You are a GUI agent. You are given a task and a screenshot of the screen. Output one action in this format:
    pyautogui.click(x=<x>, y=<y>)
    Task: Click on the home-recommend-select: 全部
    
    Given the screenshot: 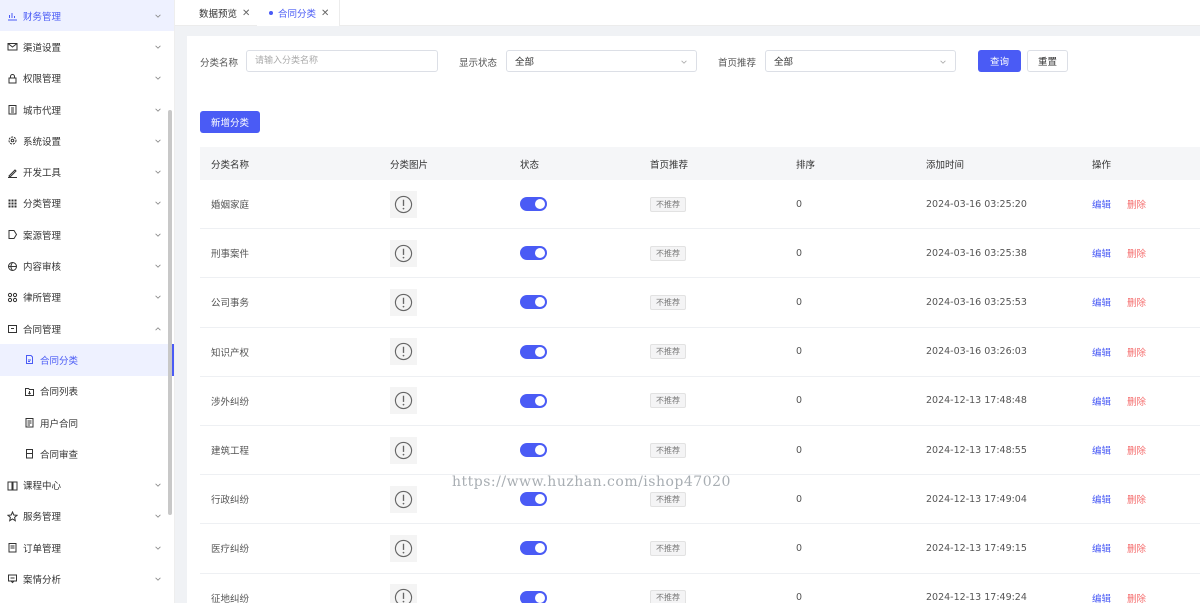 What is the action you would take?
    pyautogui.click(x=860, y=61)
    